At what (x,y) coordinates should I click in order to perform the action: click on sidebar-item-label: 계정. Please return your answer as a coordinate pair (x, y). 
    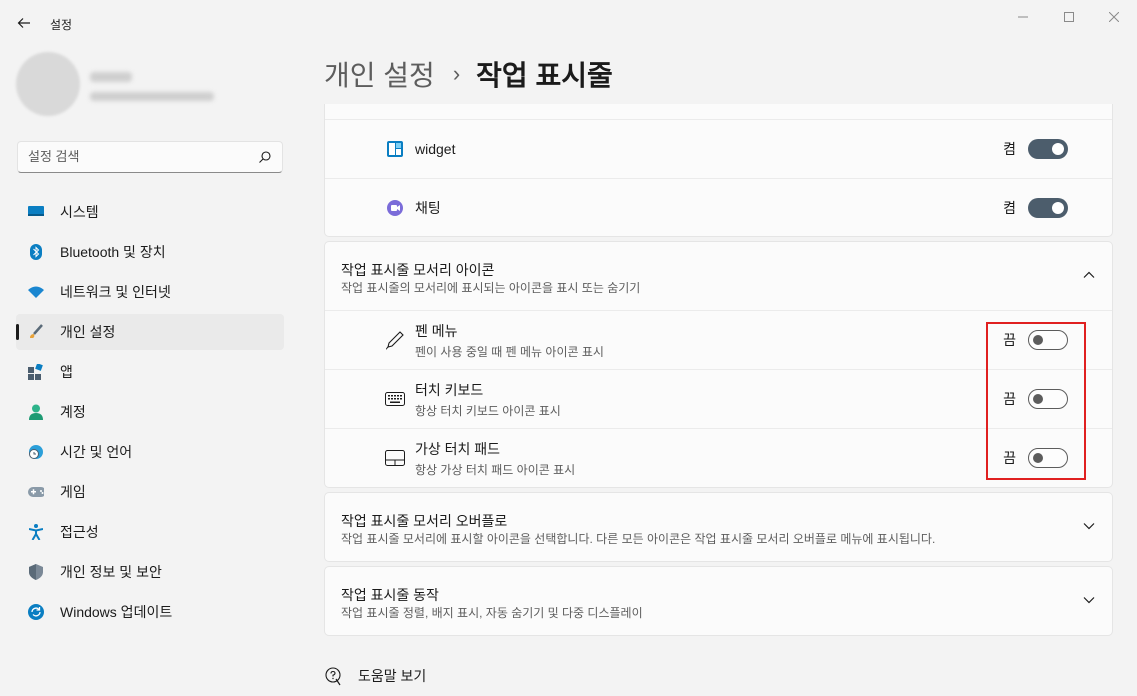
    Looking at the image, I should click on (73, 412).